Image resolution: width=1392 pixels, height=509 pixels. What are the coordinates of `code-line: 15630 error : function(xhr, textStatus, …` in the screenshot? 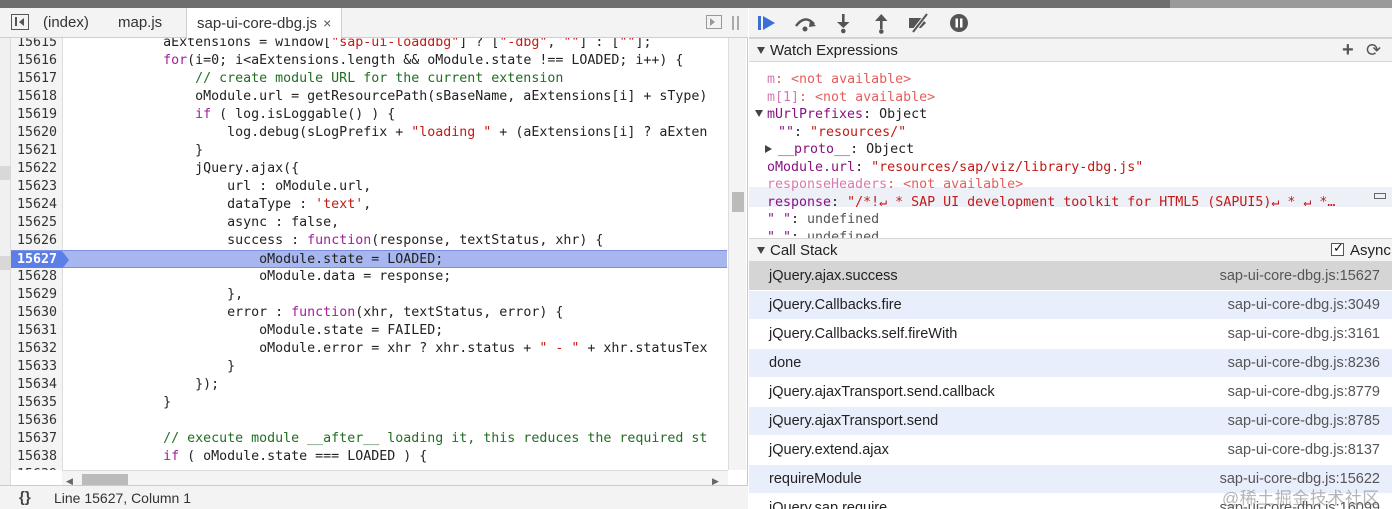 It's located at (369, 313).